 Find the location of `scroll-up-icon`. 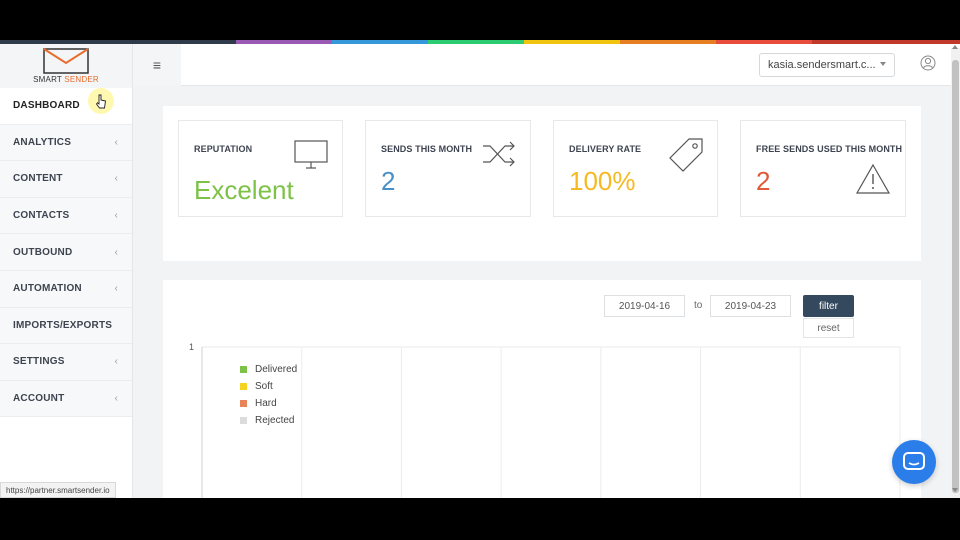

scroll-up-icon is located at coordinates (955, 47).